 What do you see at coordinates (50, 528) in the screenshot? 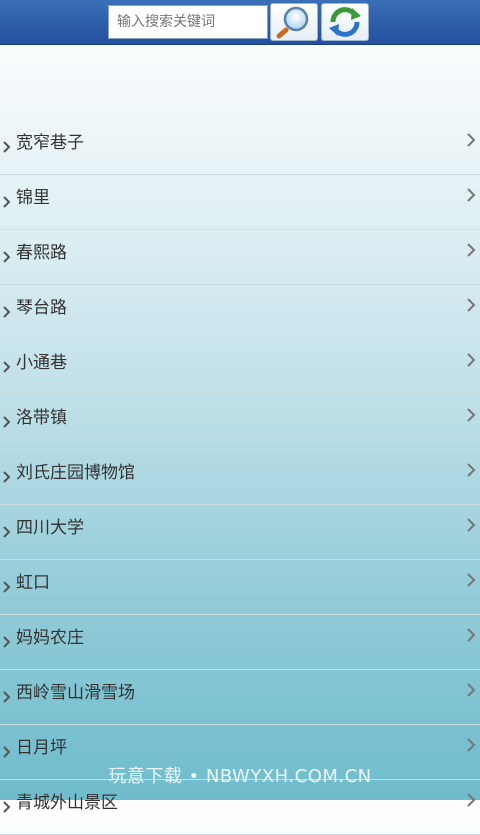
I see `list-item-label: 四川大学` at bounding box center [50, 528].